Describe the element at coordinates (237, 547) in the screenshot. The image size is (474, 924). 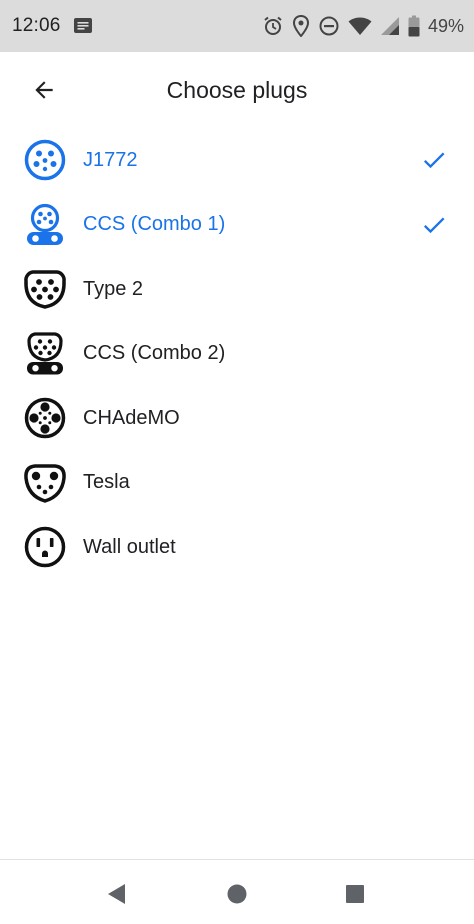
I see `plug-item-wall-outlet: Wall outlet` at that location.